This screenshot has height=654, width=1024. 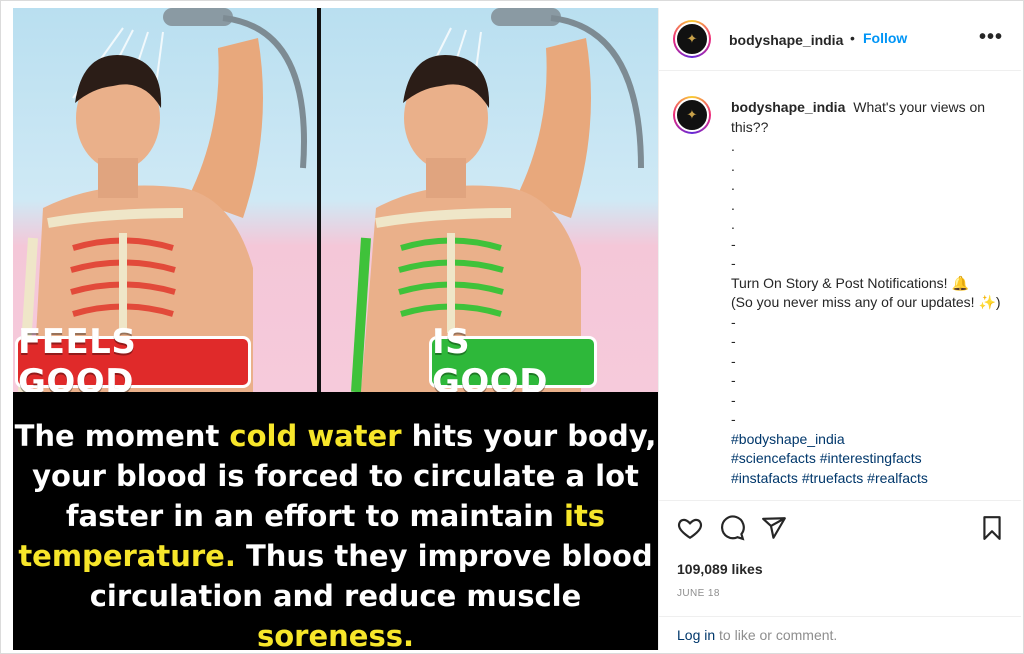 I want to click on likes-count: 109,089 likes, so click(x=720, y=569).